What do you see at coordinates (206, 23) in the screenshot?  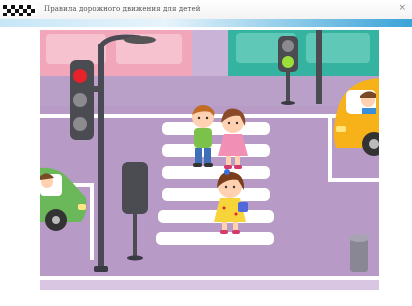 I see `accent-bar` at bounding box center [206, 23].